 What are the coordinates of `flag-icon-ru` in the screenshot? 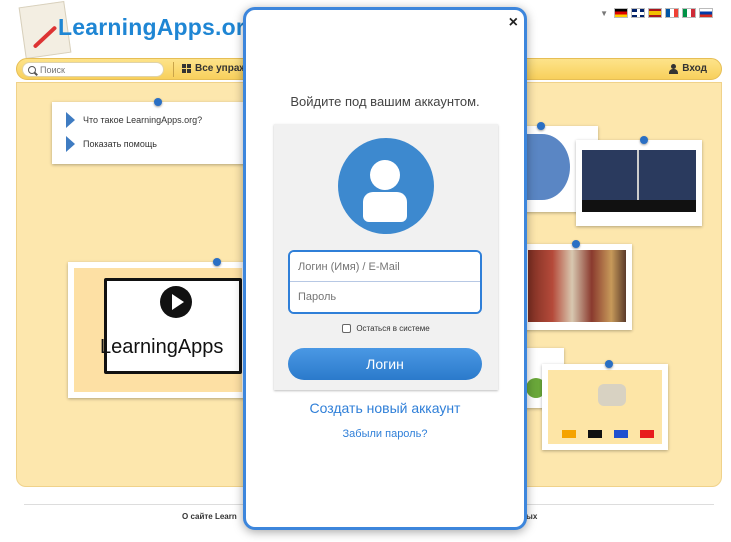 It's located at (706, 13).